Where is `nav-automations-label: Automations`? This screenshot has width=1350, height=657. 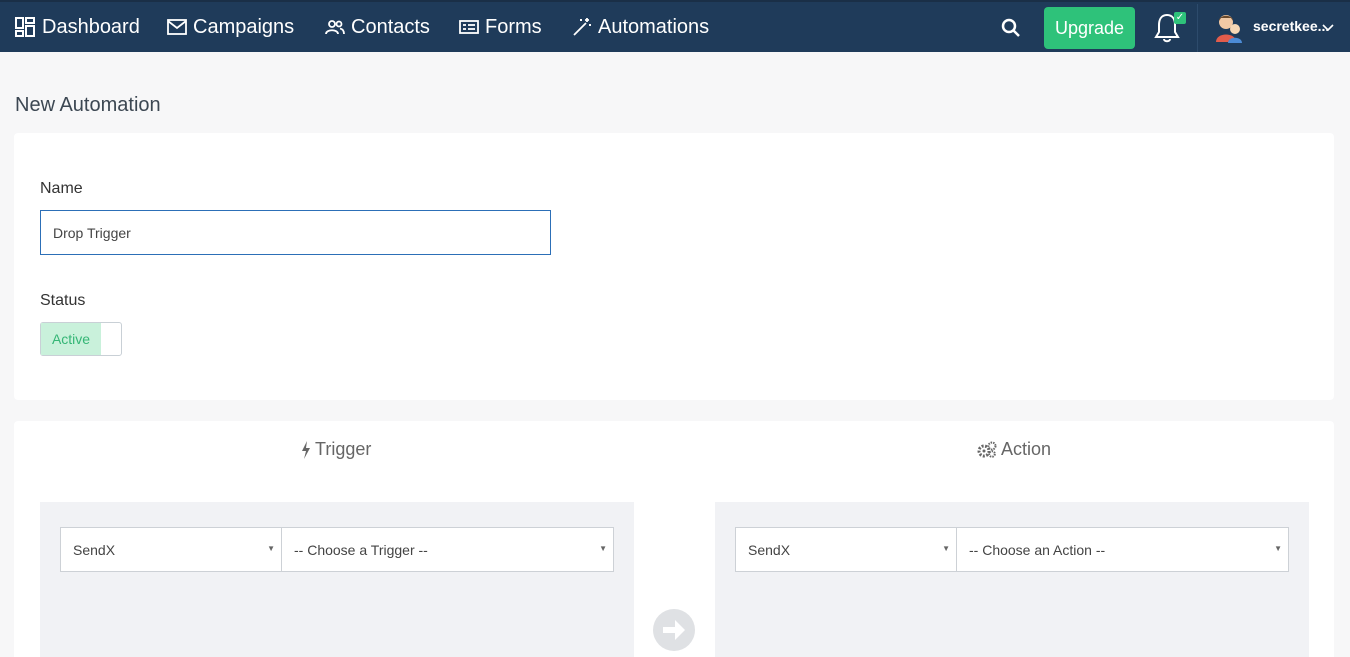 nav-automations-label: Automations is located at coordinates (654, 26).